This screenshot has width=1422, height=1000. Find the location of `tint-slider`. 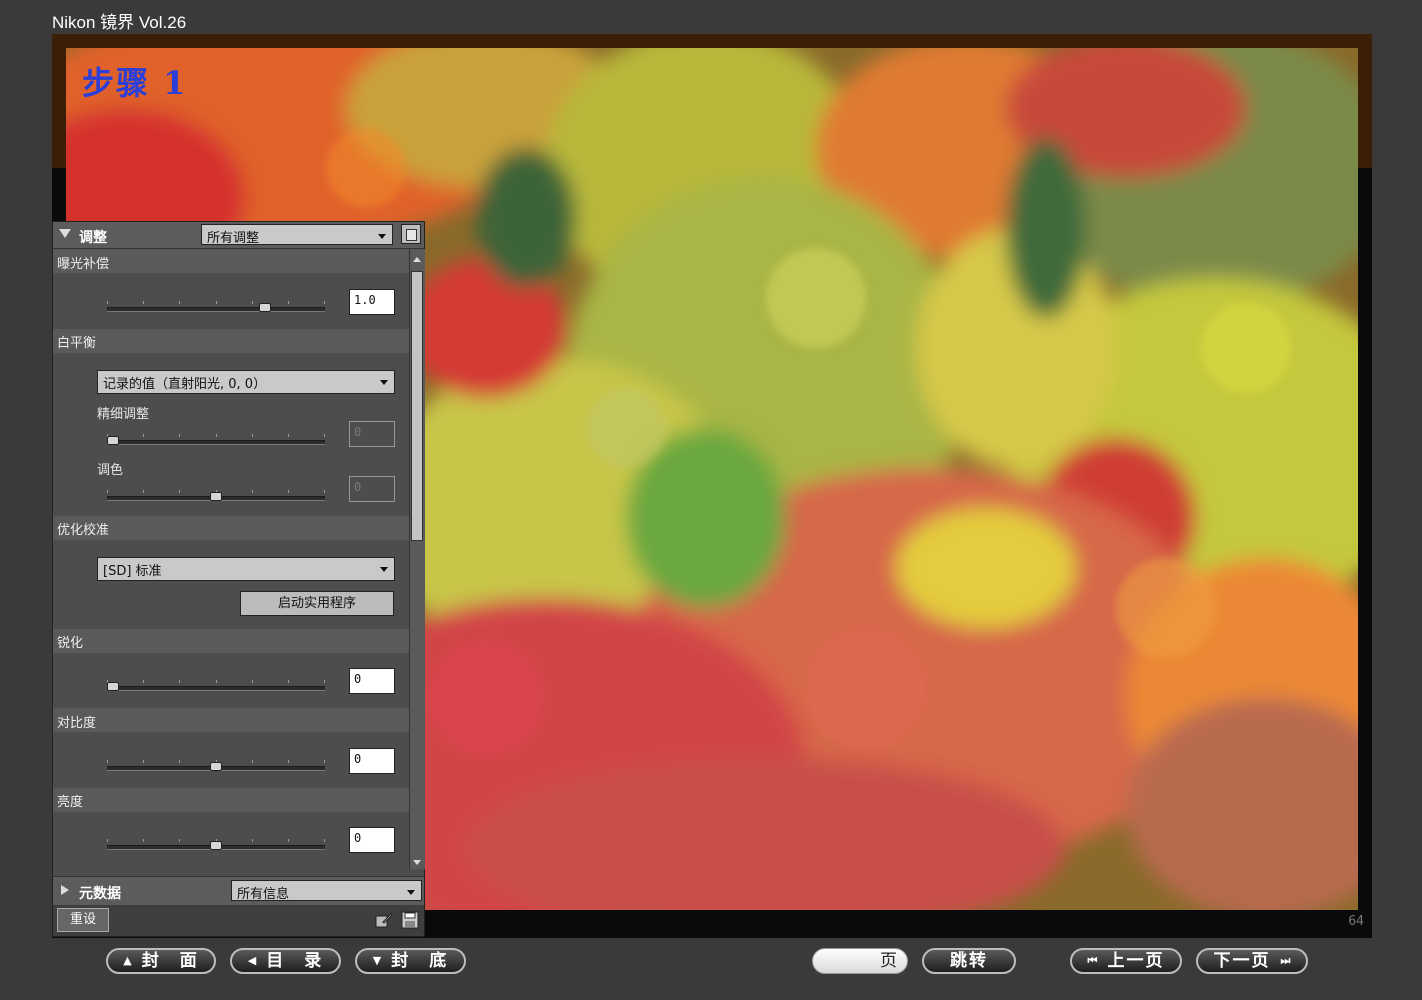

tint-slider is located at coordinates (216, 497).